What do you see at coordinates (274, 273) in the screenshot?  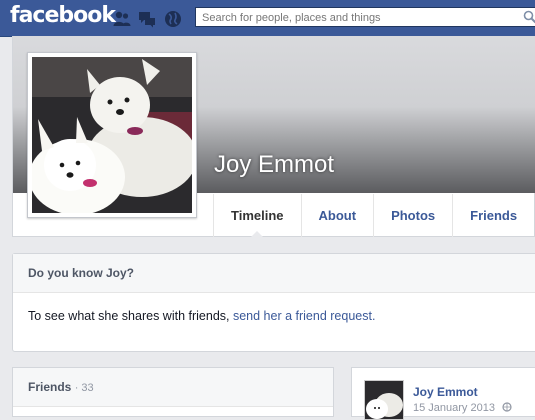 I see `do-you-know-title: Do you know Joy?` at bounding box center [274, 273].